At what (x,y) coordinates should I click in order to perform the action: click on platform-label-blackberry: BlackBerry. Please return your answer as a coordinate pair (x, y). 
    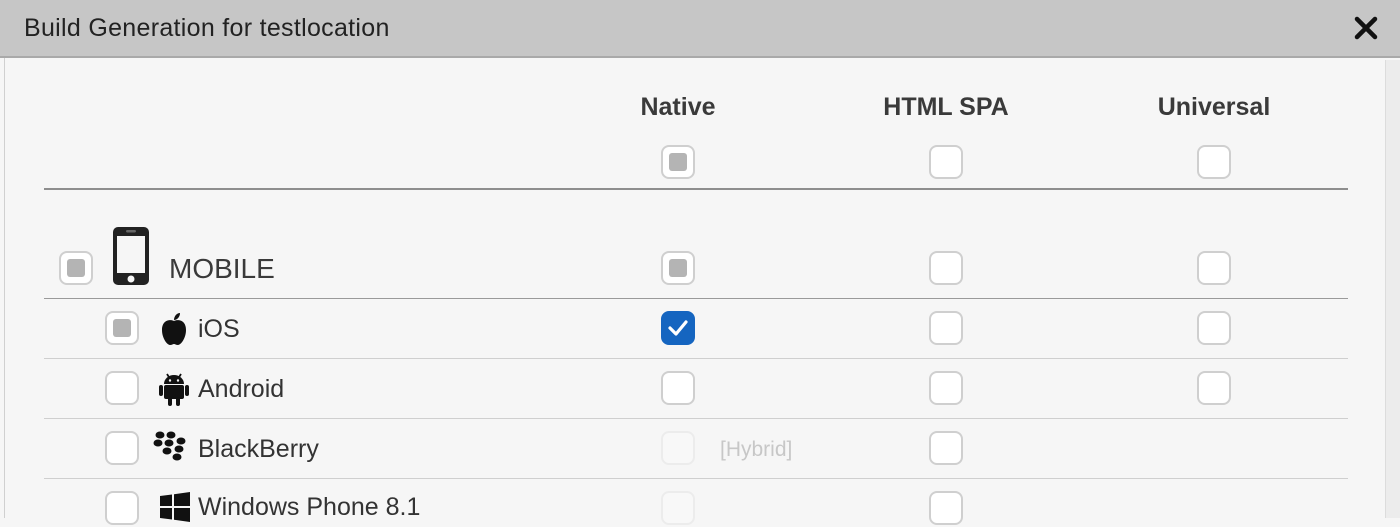
    Looking at the image, I should click on (258, 449).